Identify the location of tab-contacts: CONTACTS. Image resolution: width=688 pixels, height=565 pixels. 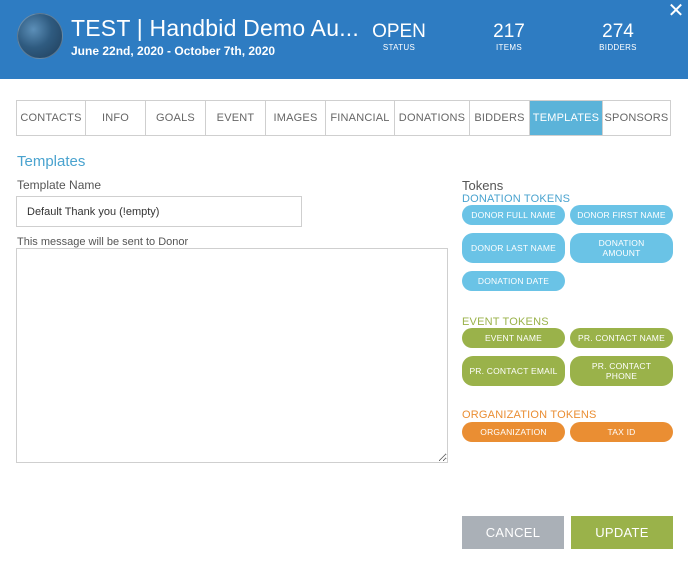
(51, 118).